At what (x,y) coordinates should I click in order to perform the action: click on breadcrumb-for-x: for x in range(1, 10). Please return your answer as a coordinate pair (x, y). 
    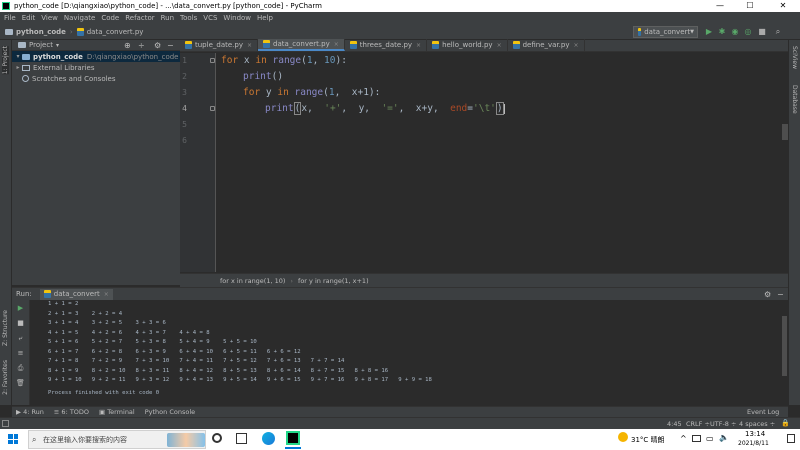
    Looking at the image, I should click on (252, 281).